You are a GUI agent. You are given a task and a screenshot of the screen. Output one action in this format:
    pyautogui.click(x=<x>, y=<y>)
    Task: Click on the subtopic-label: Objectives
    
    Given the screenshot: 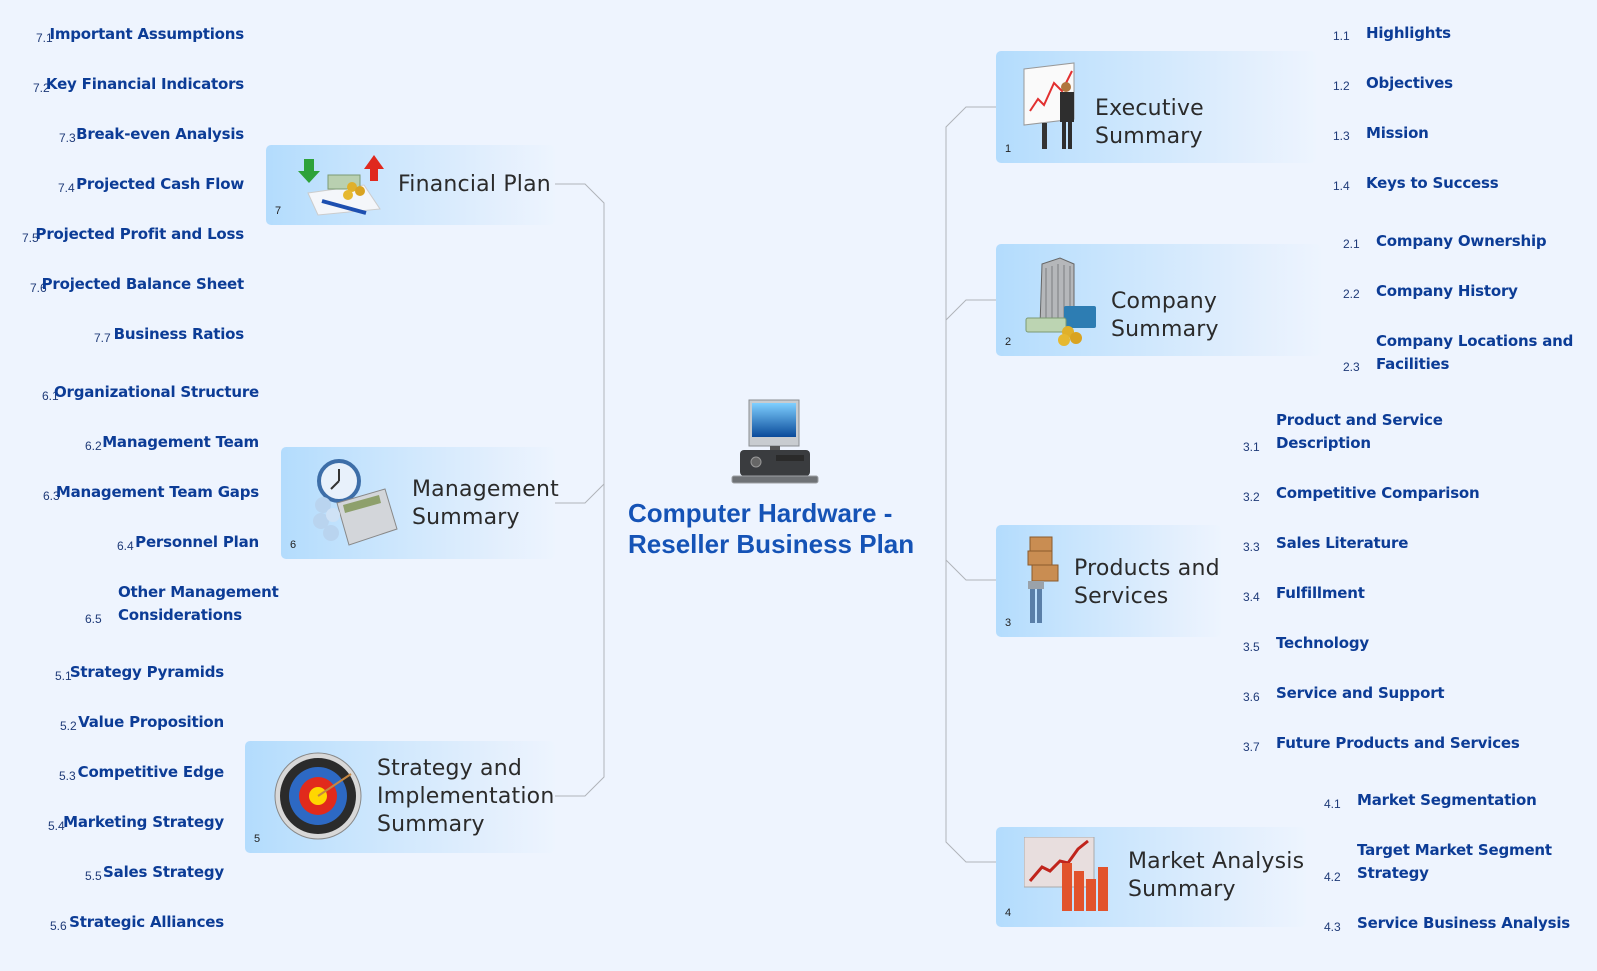 What is the action you would take?
    pyautogui.click(x=1409, y=83)
    